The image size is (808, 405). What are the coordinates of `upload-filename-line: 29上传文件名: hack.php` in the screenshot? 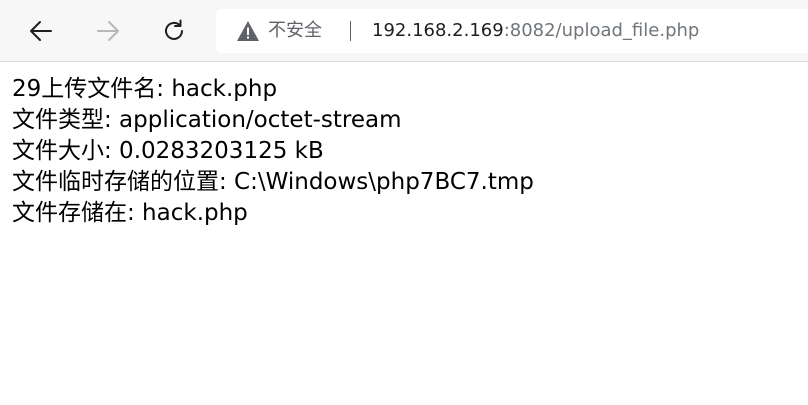 It's located at (145, 89).